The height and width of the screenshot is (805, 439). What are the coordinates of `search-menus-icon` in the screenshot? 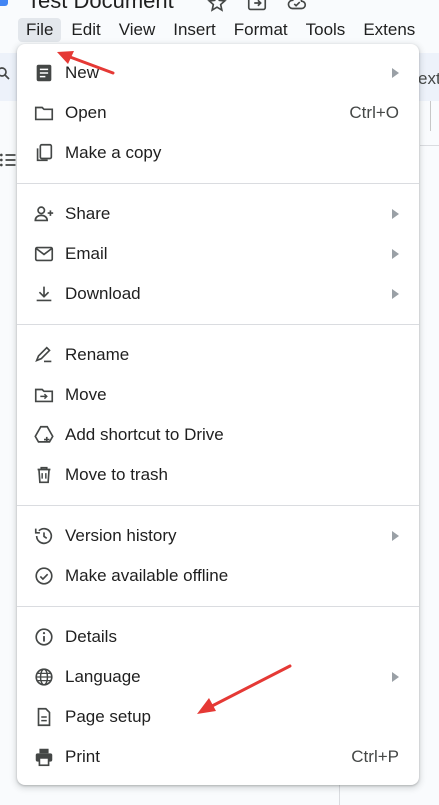 It's located at (6, 74).